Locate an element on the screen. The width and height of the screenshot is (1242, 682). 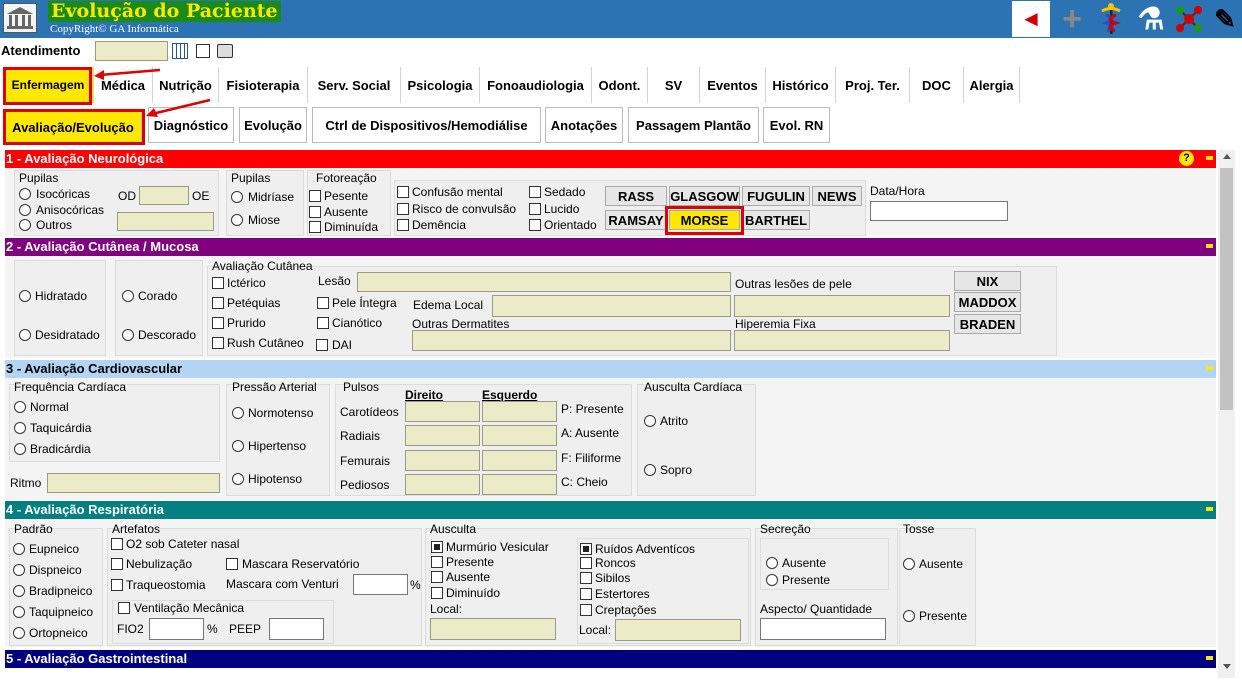
aspecto-input is located at coordinates (823, 629).